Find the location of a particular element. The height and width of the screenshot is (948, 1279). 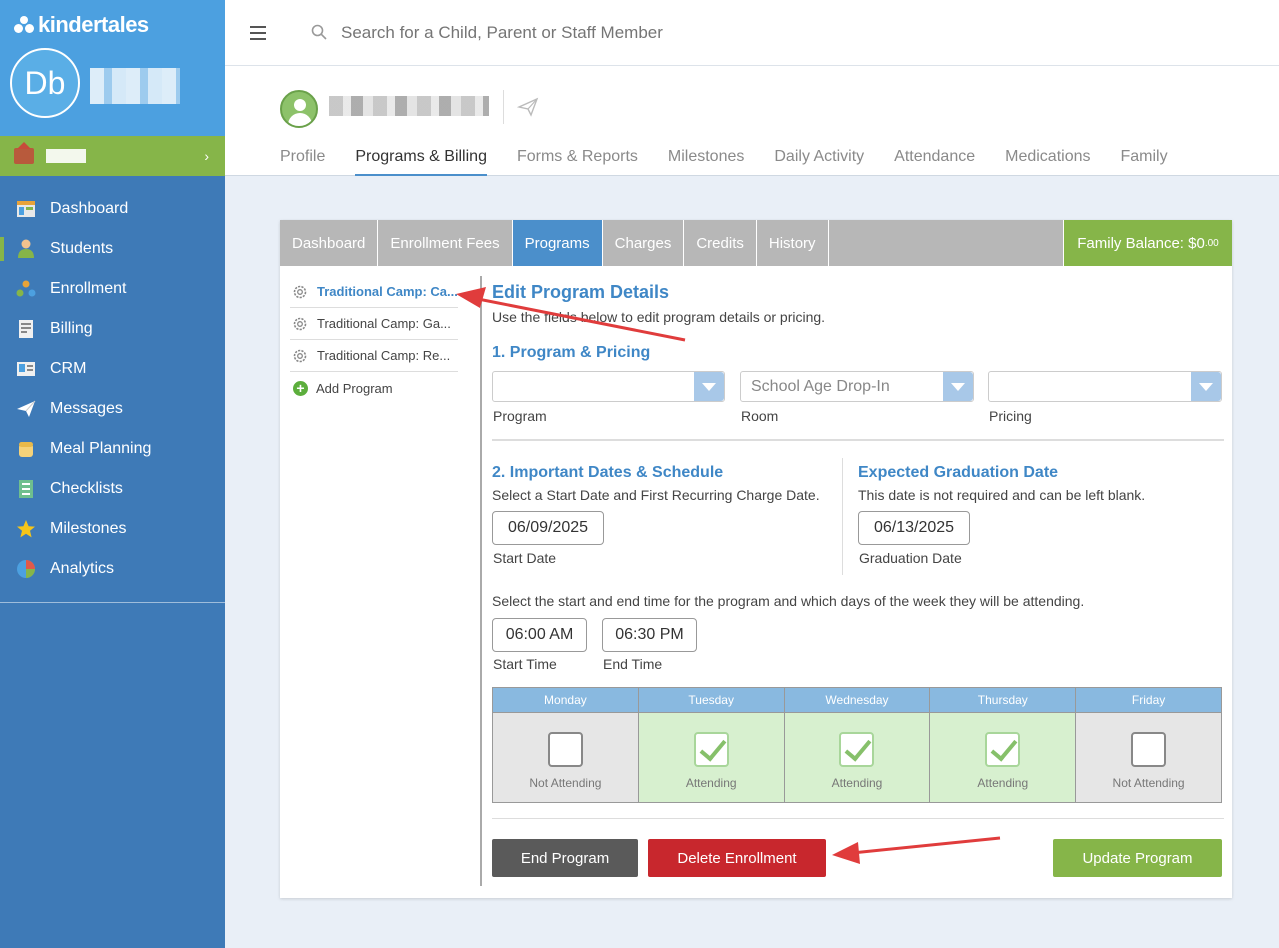

sidebar-item-dashboard: Dashboard is located at coordinates (112, 209).